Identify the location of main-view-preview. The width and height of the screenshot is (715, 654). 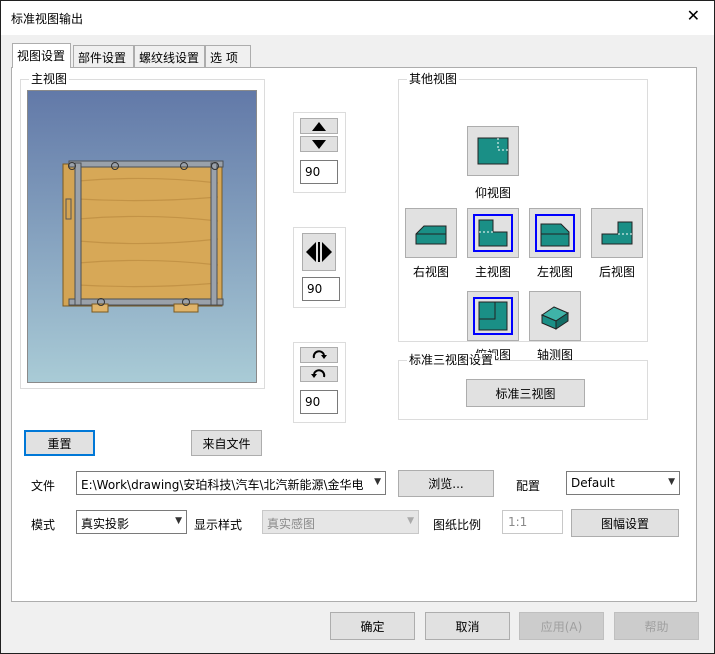
(142, 236).